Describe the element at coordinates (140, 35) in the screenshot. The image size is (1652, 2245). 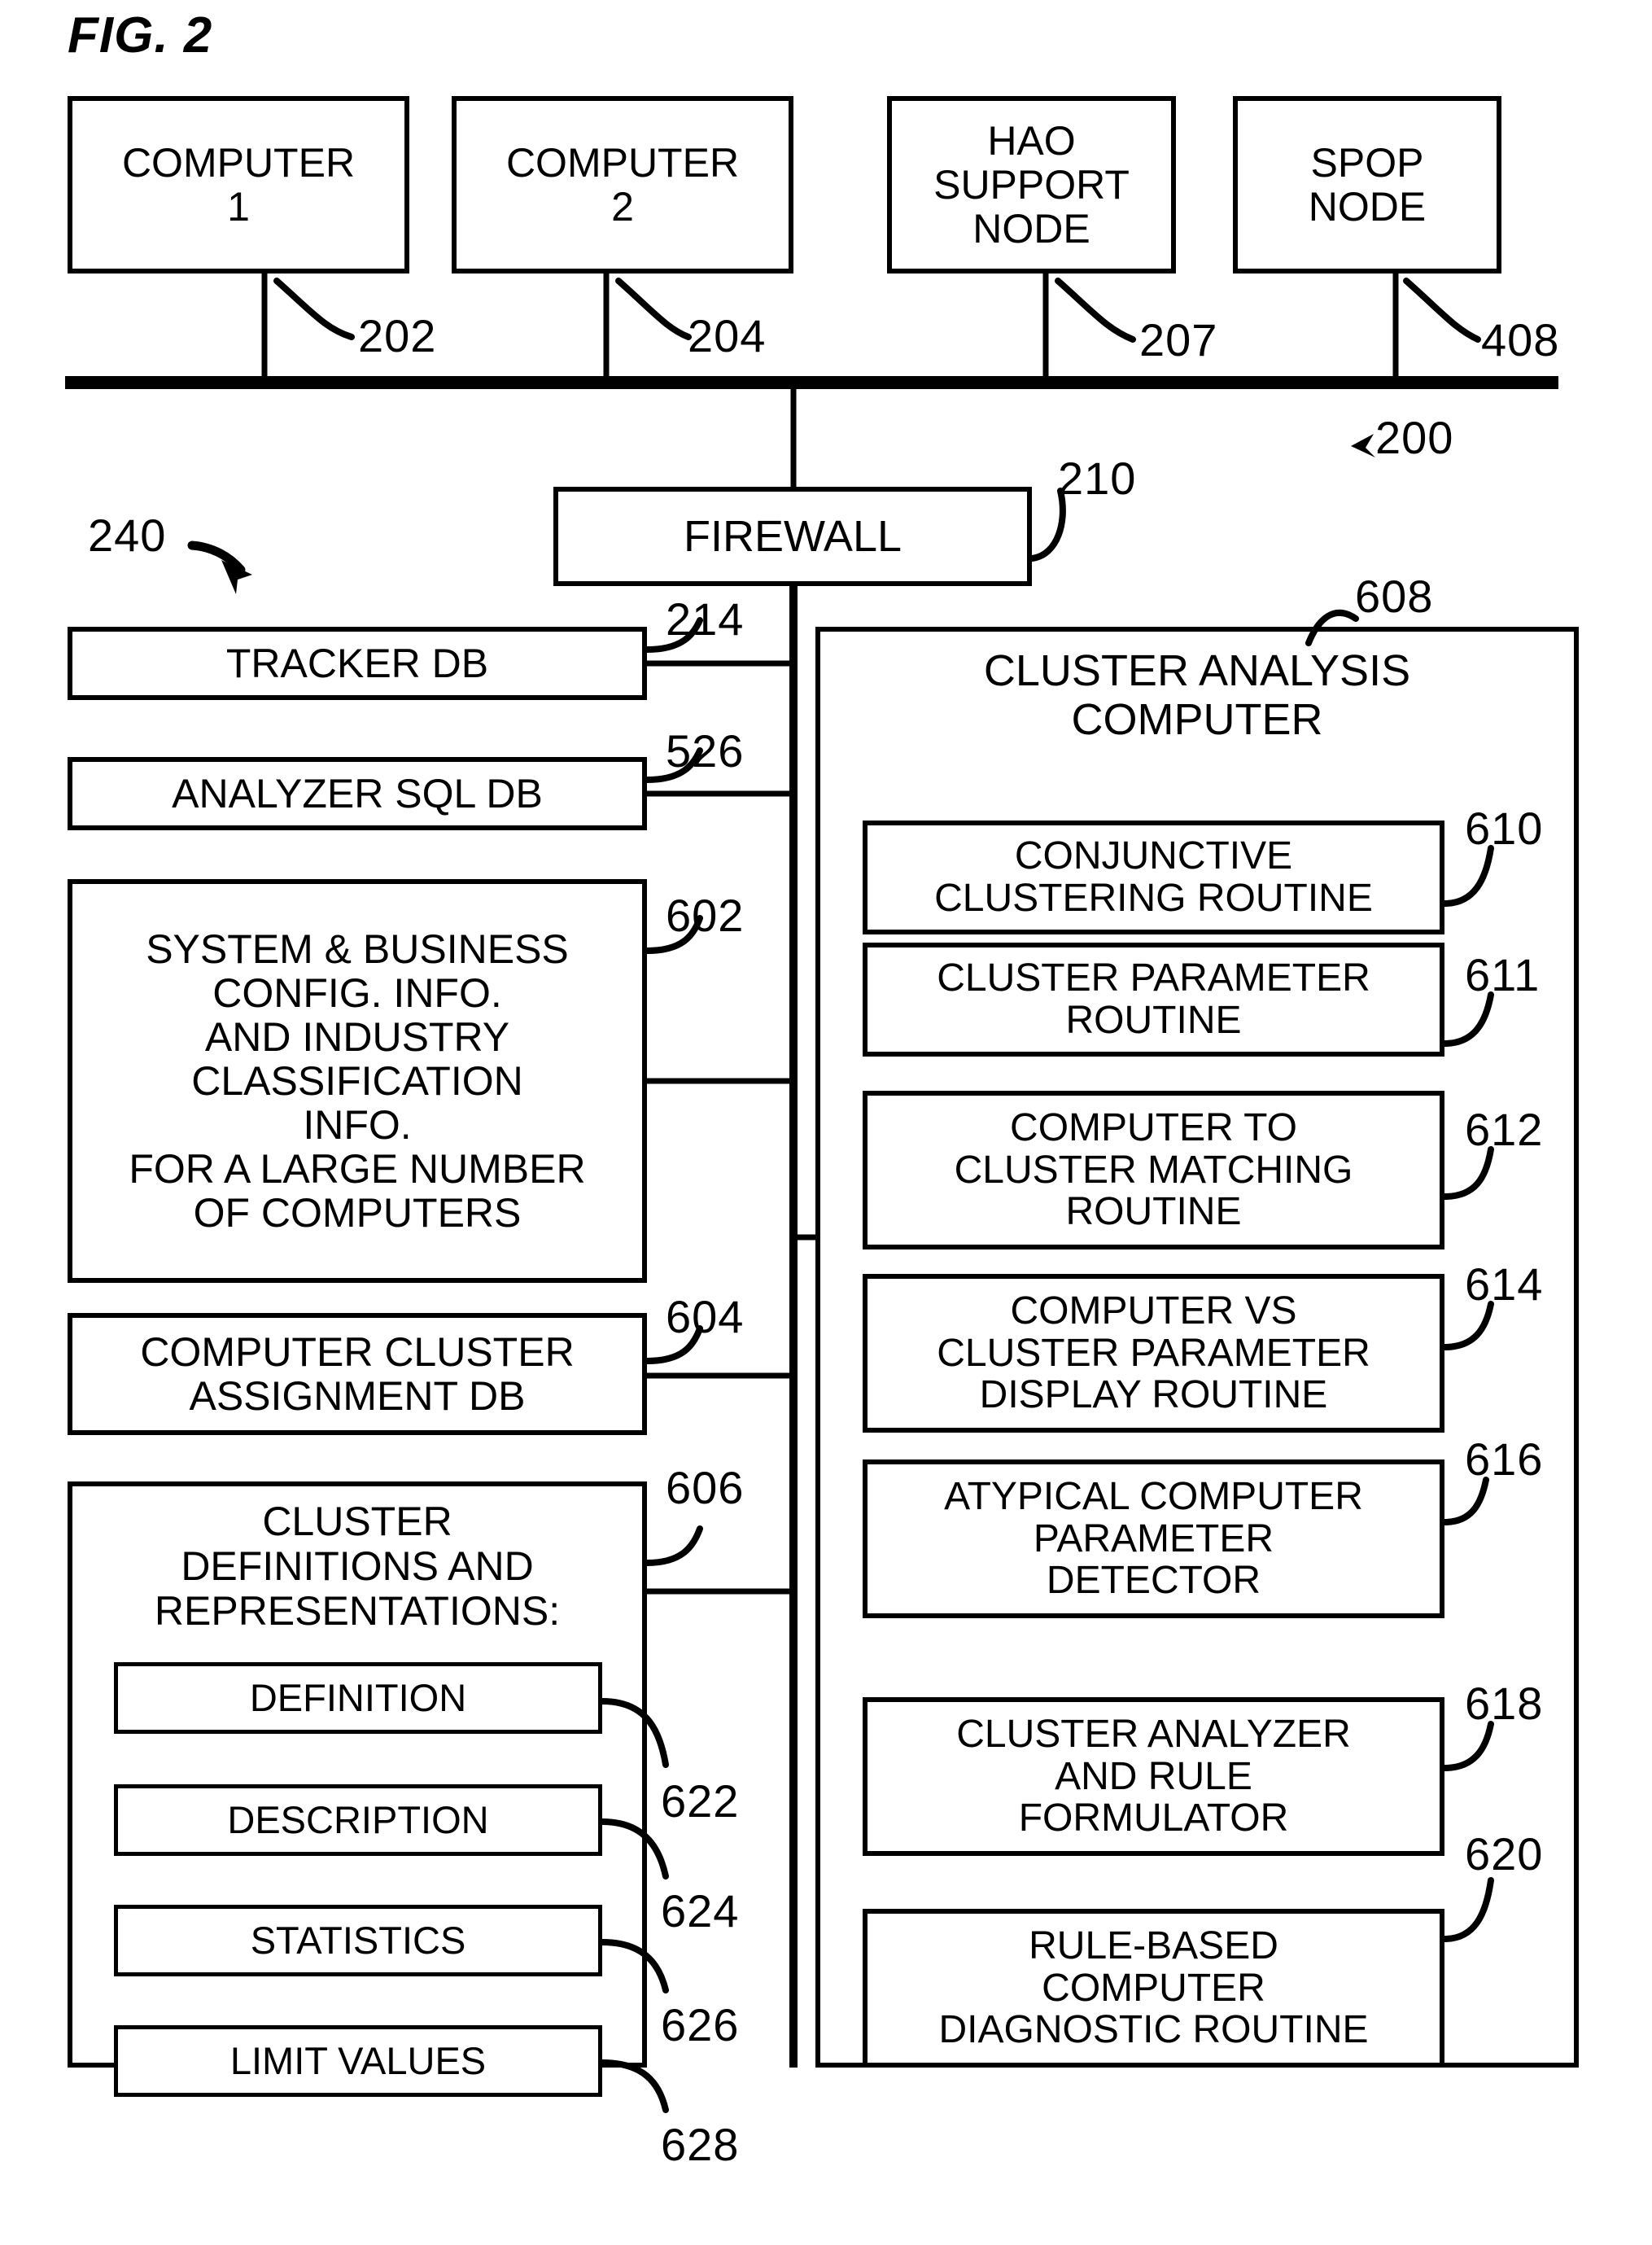
I see `figure-title: FIG. 2` at that location.